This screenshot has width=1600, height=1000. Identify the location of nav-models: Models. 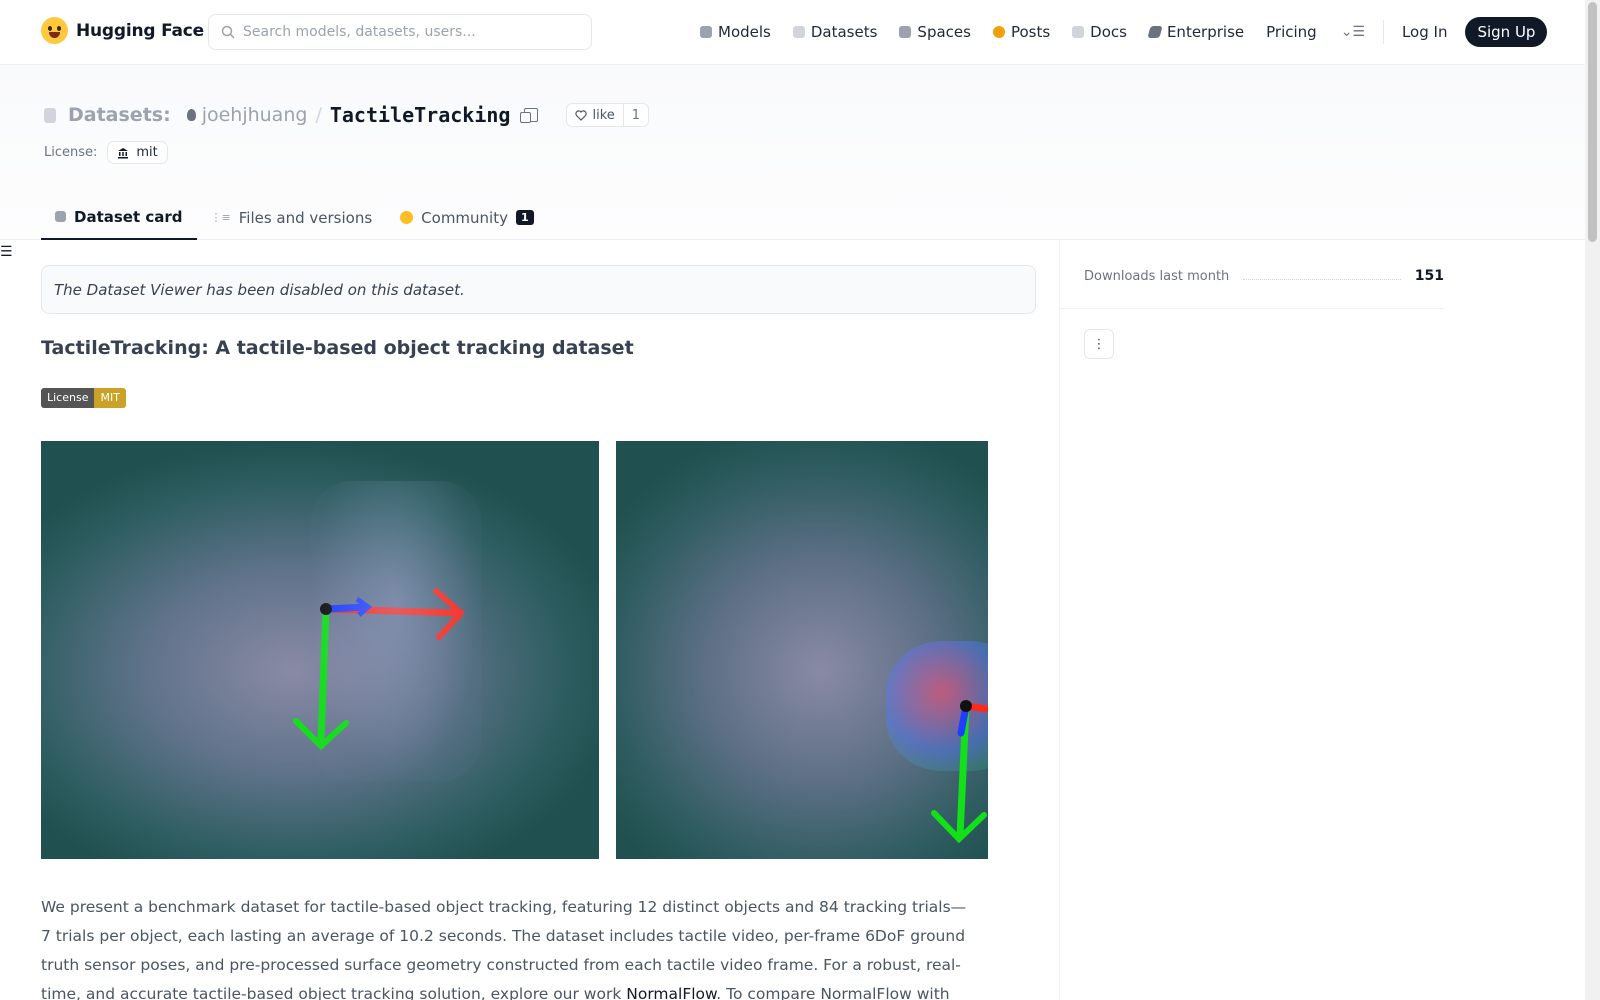
(735, 32).